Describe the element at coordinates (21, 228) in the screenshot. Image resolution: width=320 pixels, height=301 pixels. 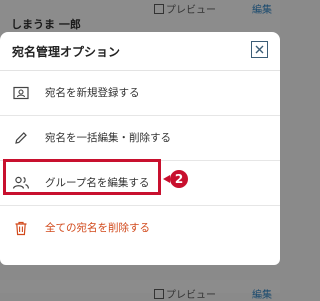
I see `trash-icon` at that location.